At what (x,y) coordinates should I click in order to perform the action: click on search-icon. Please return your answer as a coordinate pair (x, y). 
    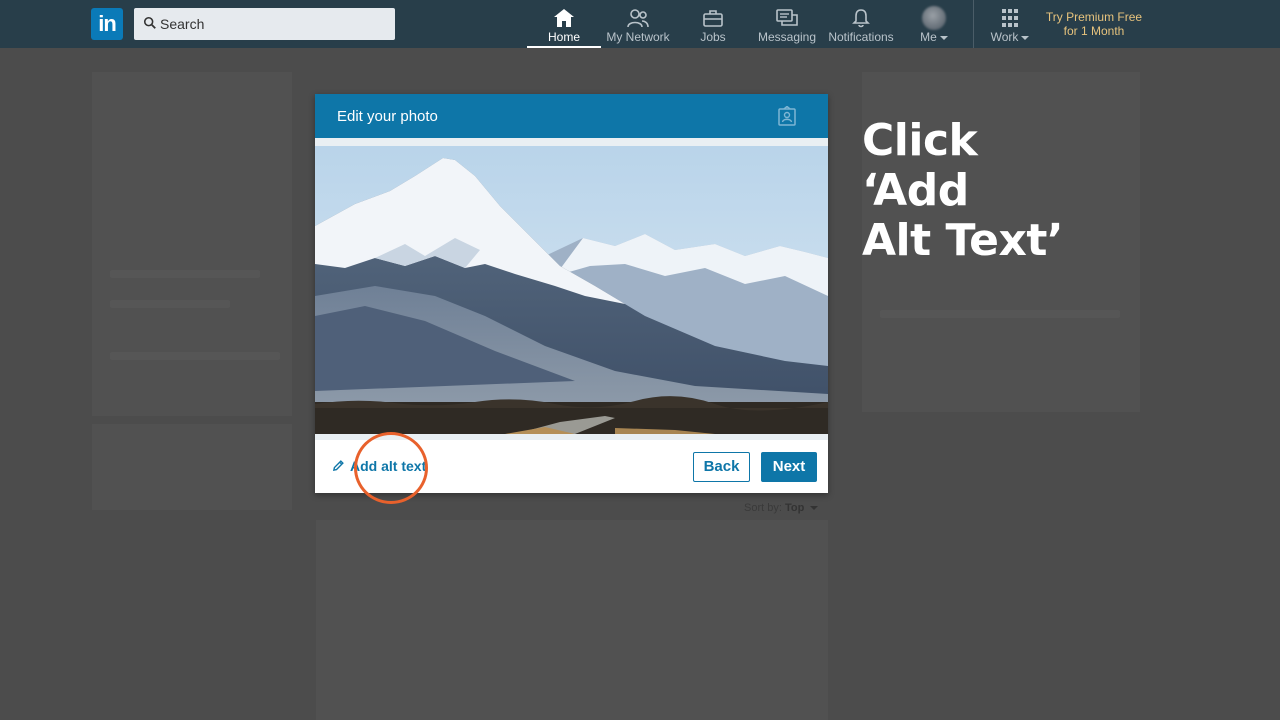
    Looking at the image, I should click on (149, 22).